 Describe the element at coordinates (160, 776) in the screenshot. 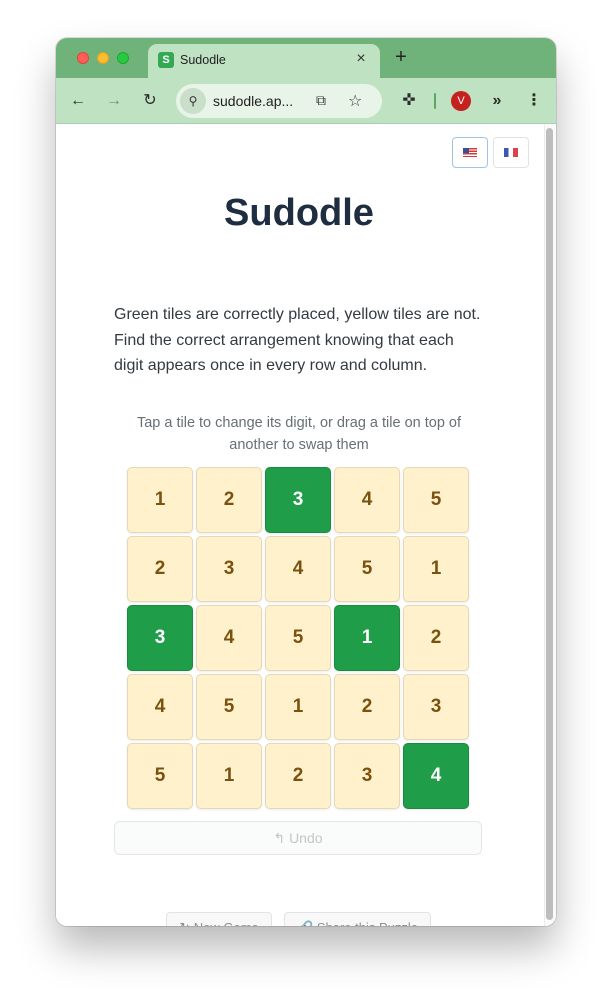

I see `grid-tile-r5-c1: 5` at that location.